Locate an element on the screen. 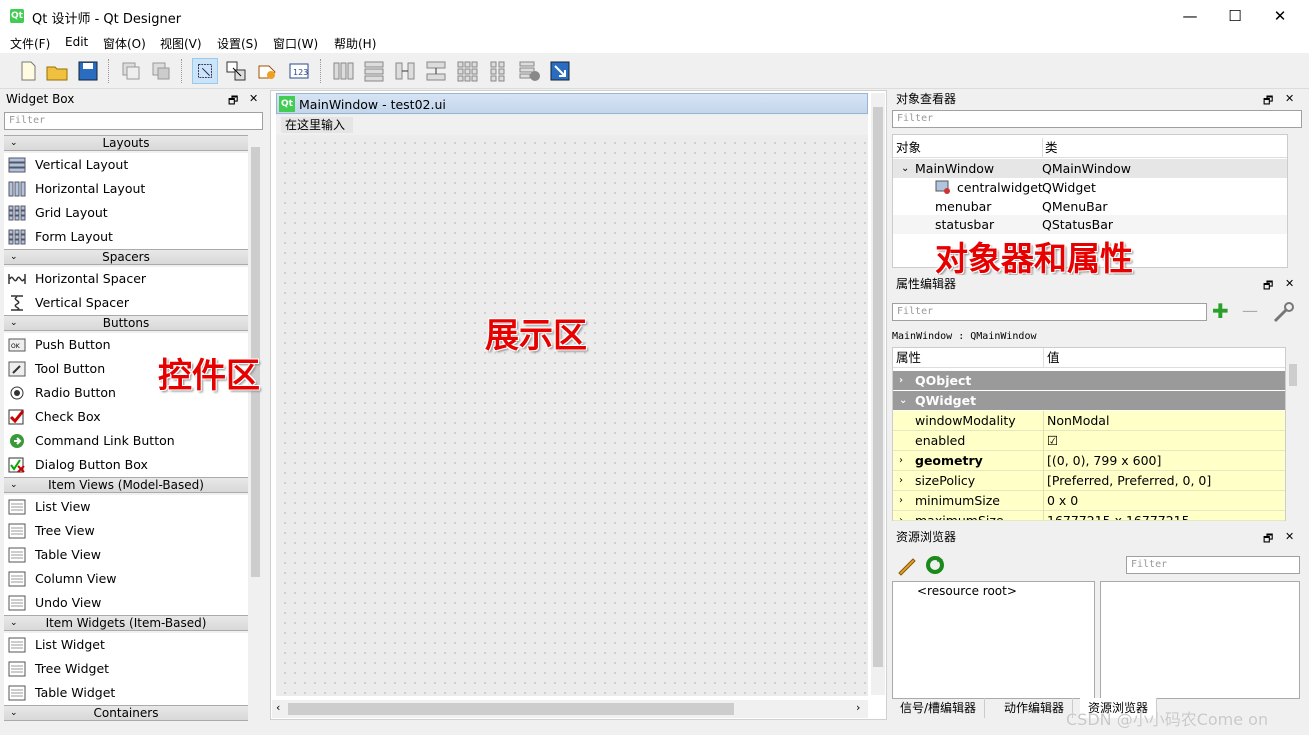 Image resolution: width=1309 pixels, height=735 pixels. tree-row: menubar QMenuBar is located at coordinates (1090, 206).